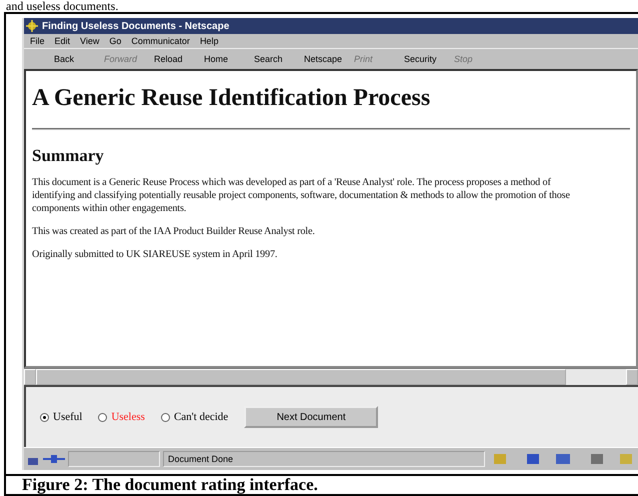 Image resolution: width=638 pixels, height=496 pixels. What do you see at coordinates (179, 59) in the screenshot?
I see `toolbar-button: Reload` at bounding box center [179, 59].